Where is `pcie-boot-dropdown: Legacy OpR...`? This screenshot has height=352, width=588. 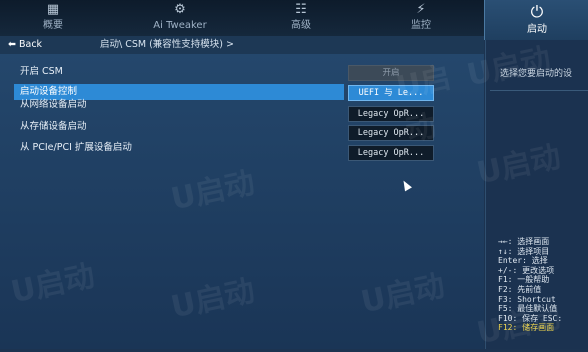
pcie-boot-dropdown: Legacy OpR... is located at coordinates (391, 153).